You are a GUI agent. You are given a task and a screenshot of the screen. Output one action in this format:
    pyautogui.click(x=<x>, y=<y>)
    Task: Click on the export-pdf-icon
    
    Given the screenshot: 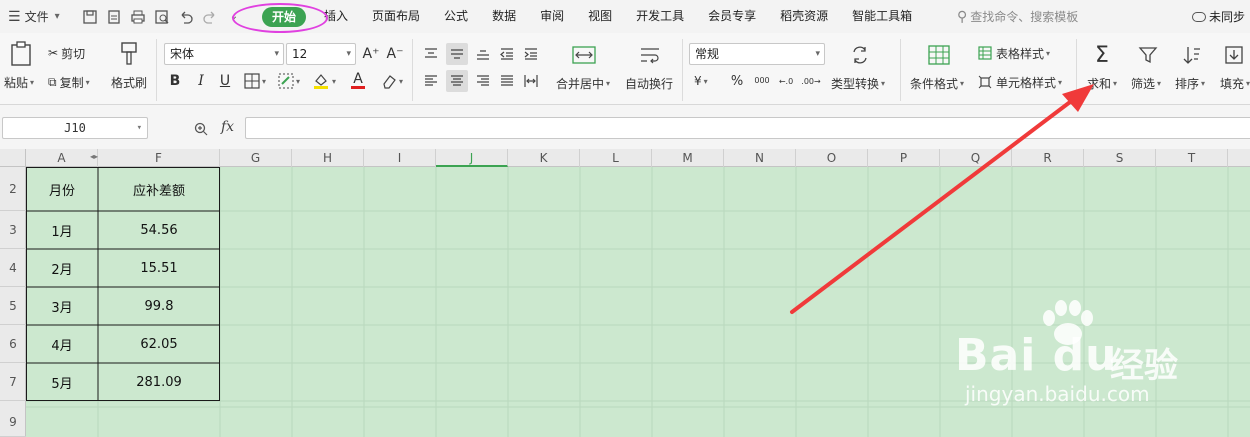 What is the action you would take?
    pyautogui.click(x=114, y=17)
    